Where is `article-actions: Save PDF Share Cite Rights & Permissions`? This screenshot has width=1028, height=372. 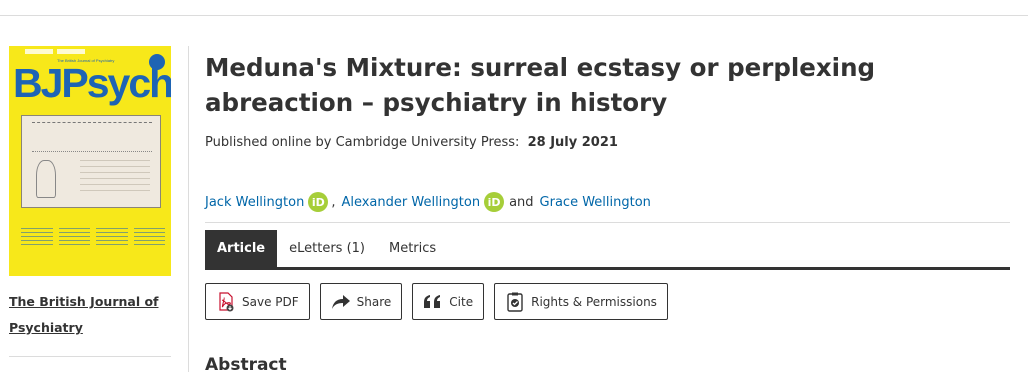
article-actions: Save PDF Share Cite Rights & Permissions is located at coordinates (436, 301).